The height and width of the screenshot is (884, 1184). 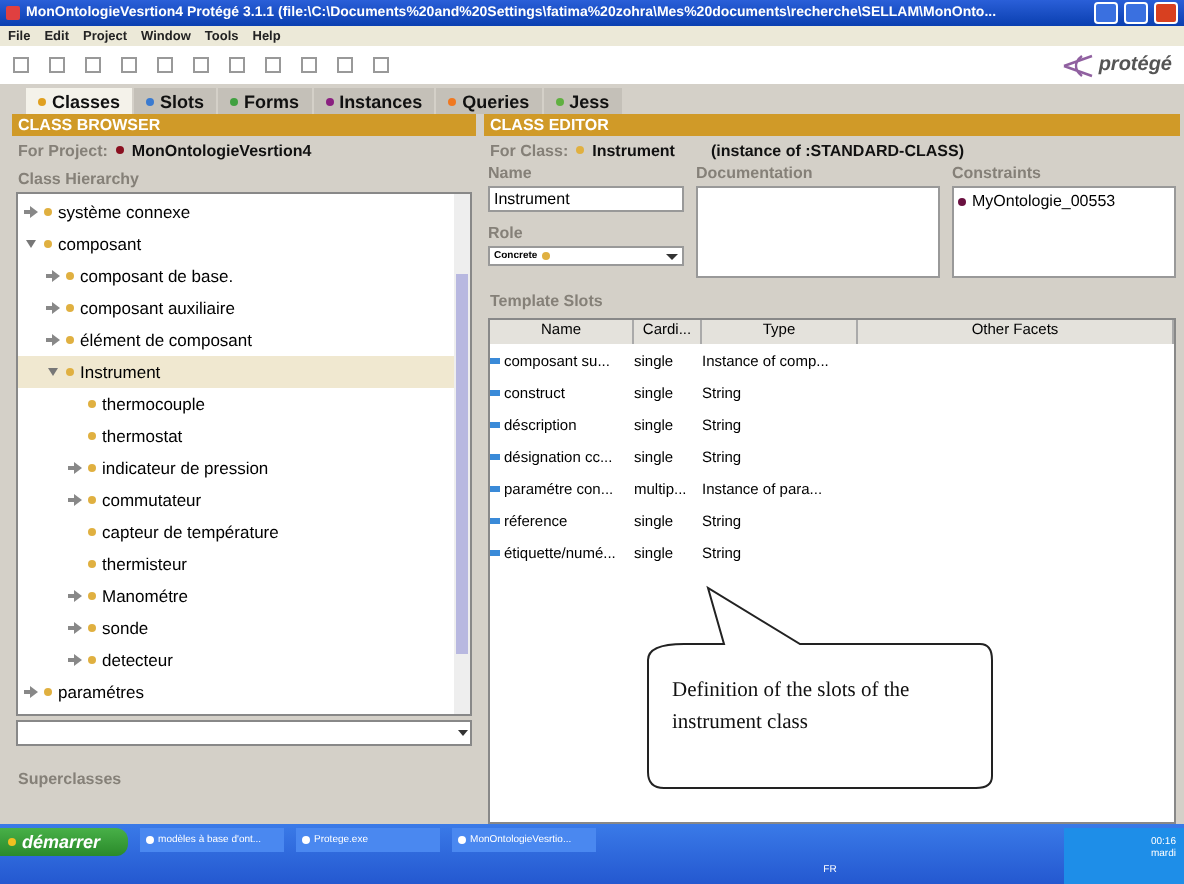 What do you see at coordinates (837, 150) in the screenshot?
I see `instance-of-text: (instance of :STANDARD-CLASS)` at bounding box center [837, 150].